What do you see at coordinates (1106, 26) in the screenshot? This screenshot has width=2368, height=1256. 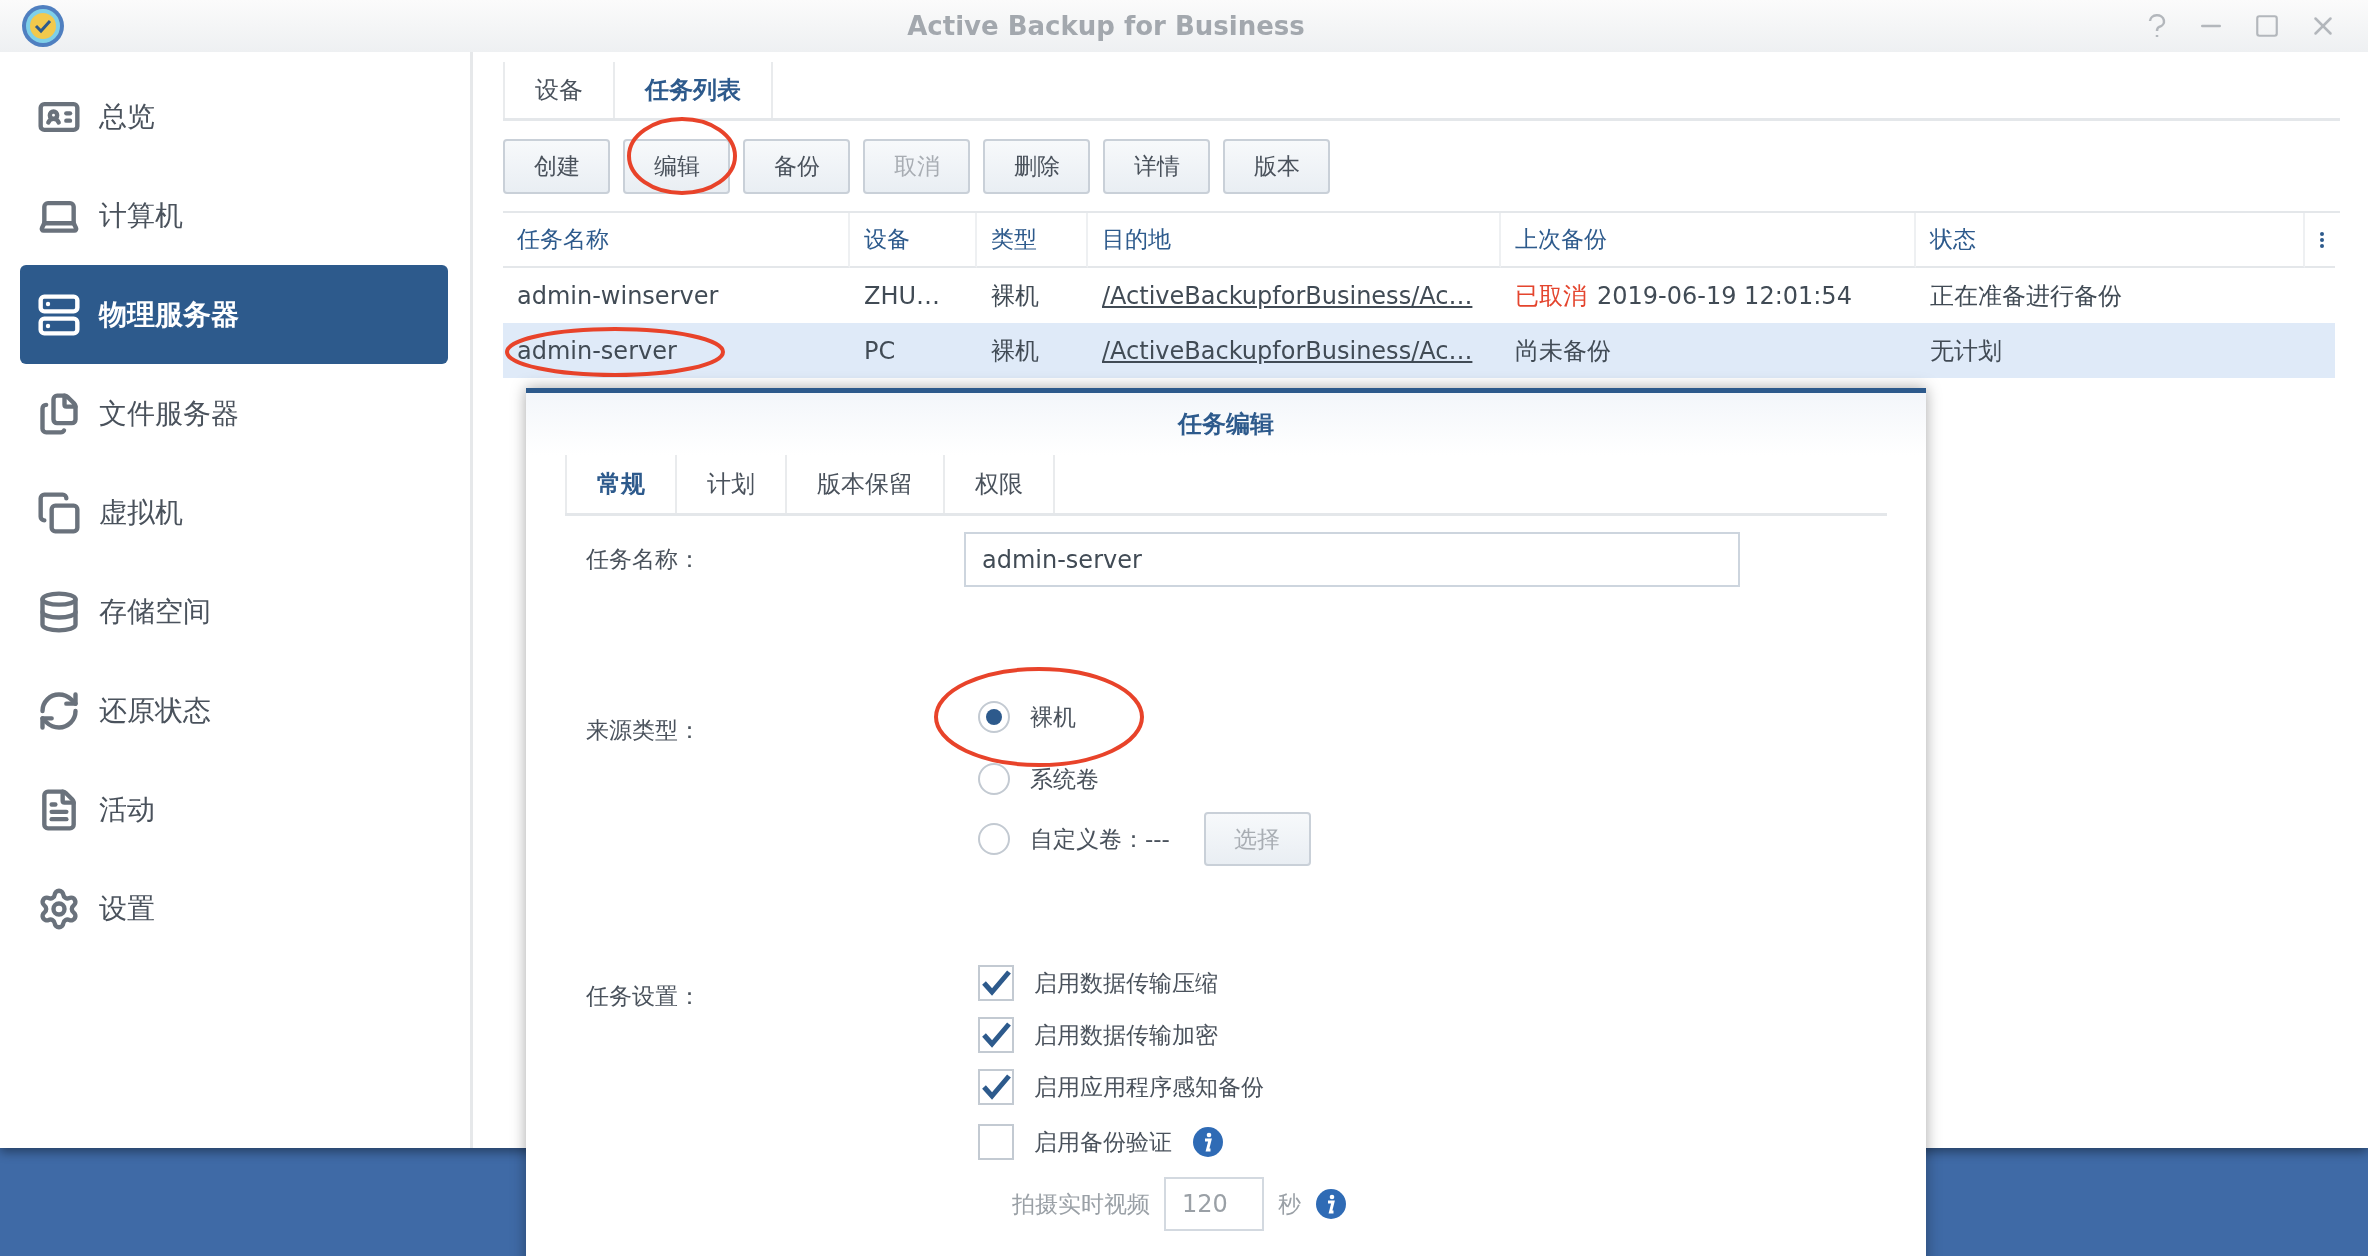 I see `window-title: Active Backup for Business` at bounding box center [1106, 26].